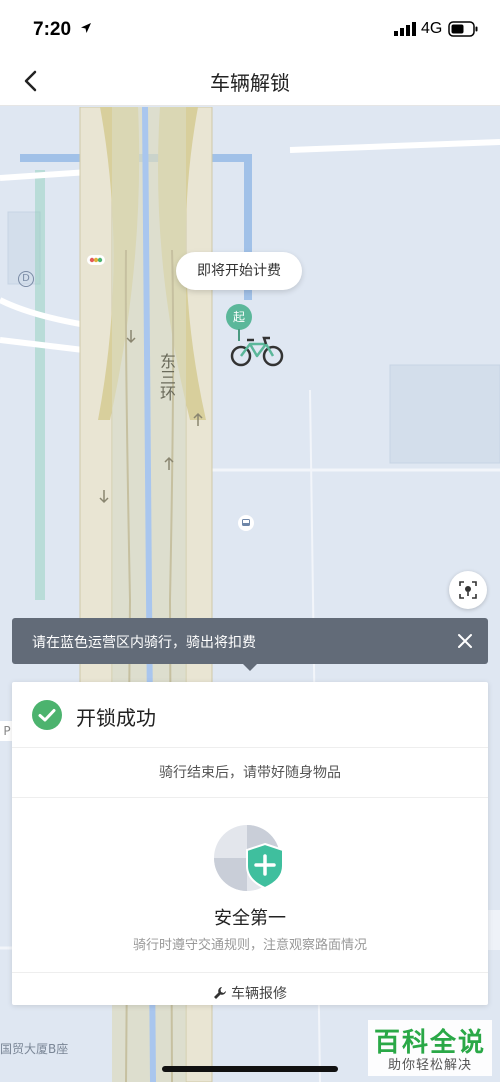 This screenshot has height=1082, width=500. What do you see at coordinates (239, 271) in the screenshot?
I see `billing-bubble: 即将开始计费` at bounding box center [239, 271].